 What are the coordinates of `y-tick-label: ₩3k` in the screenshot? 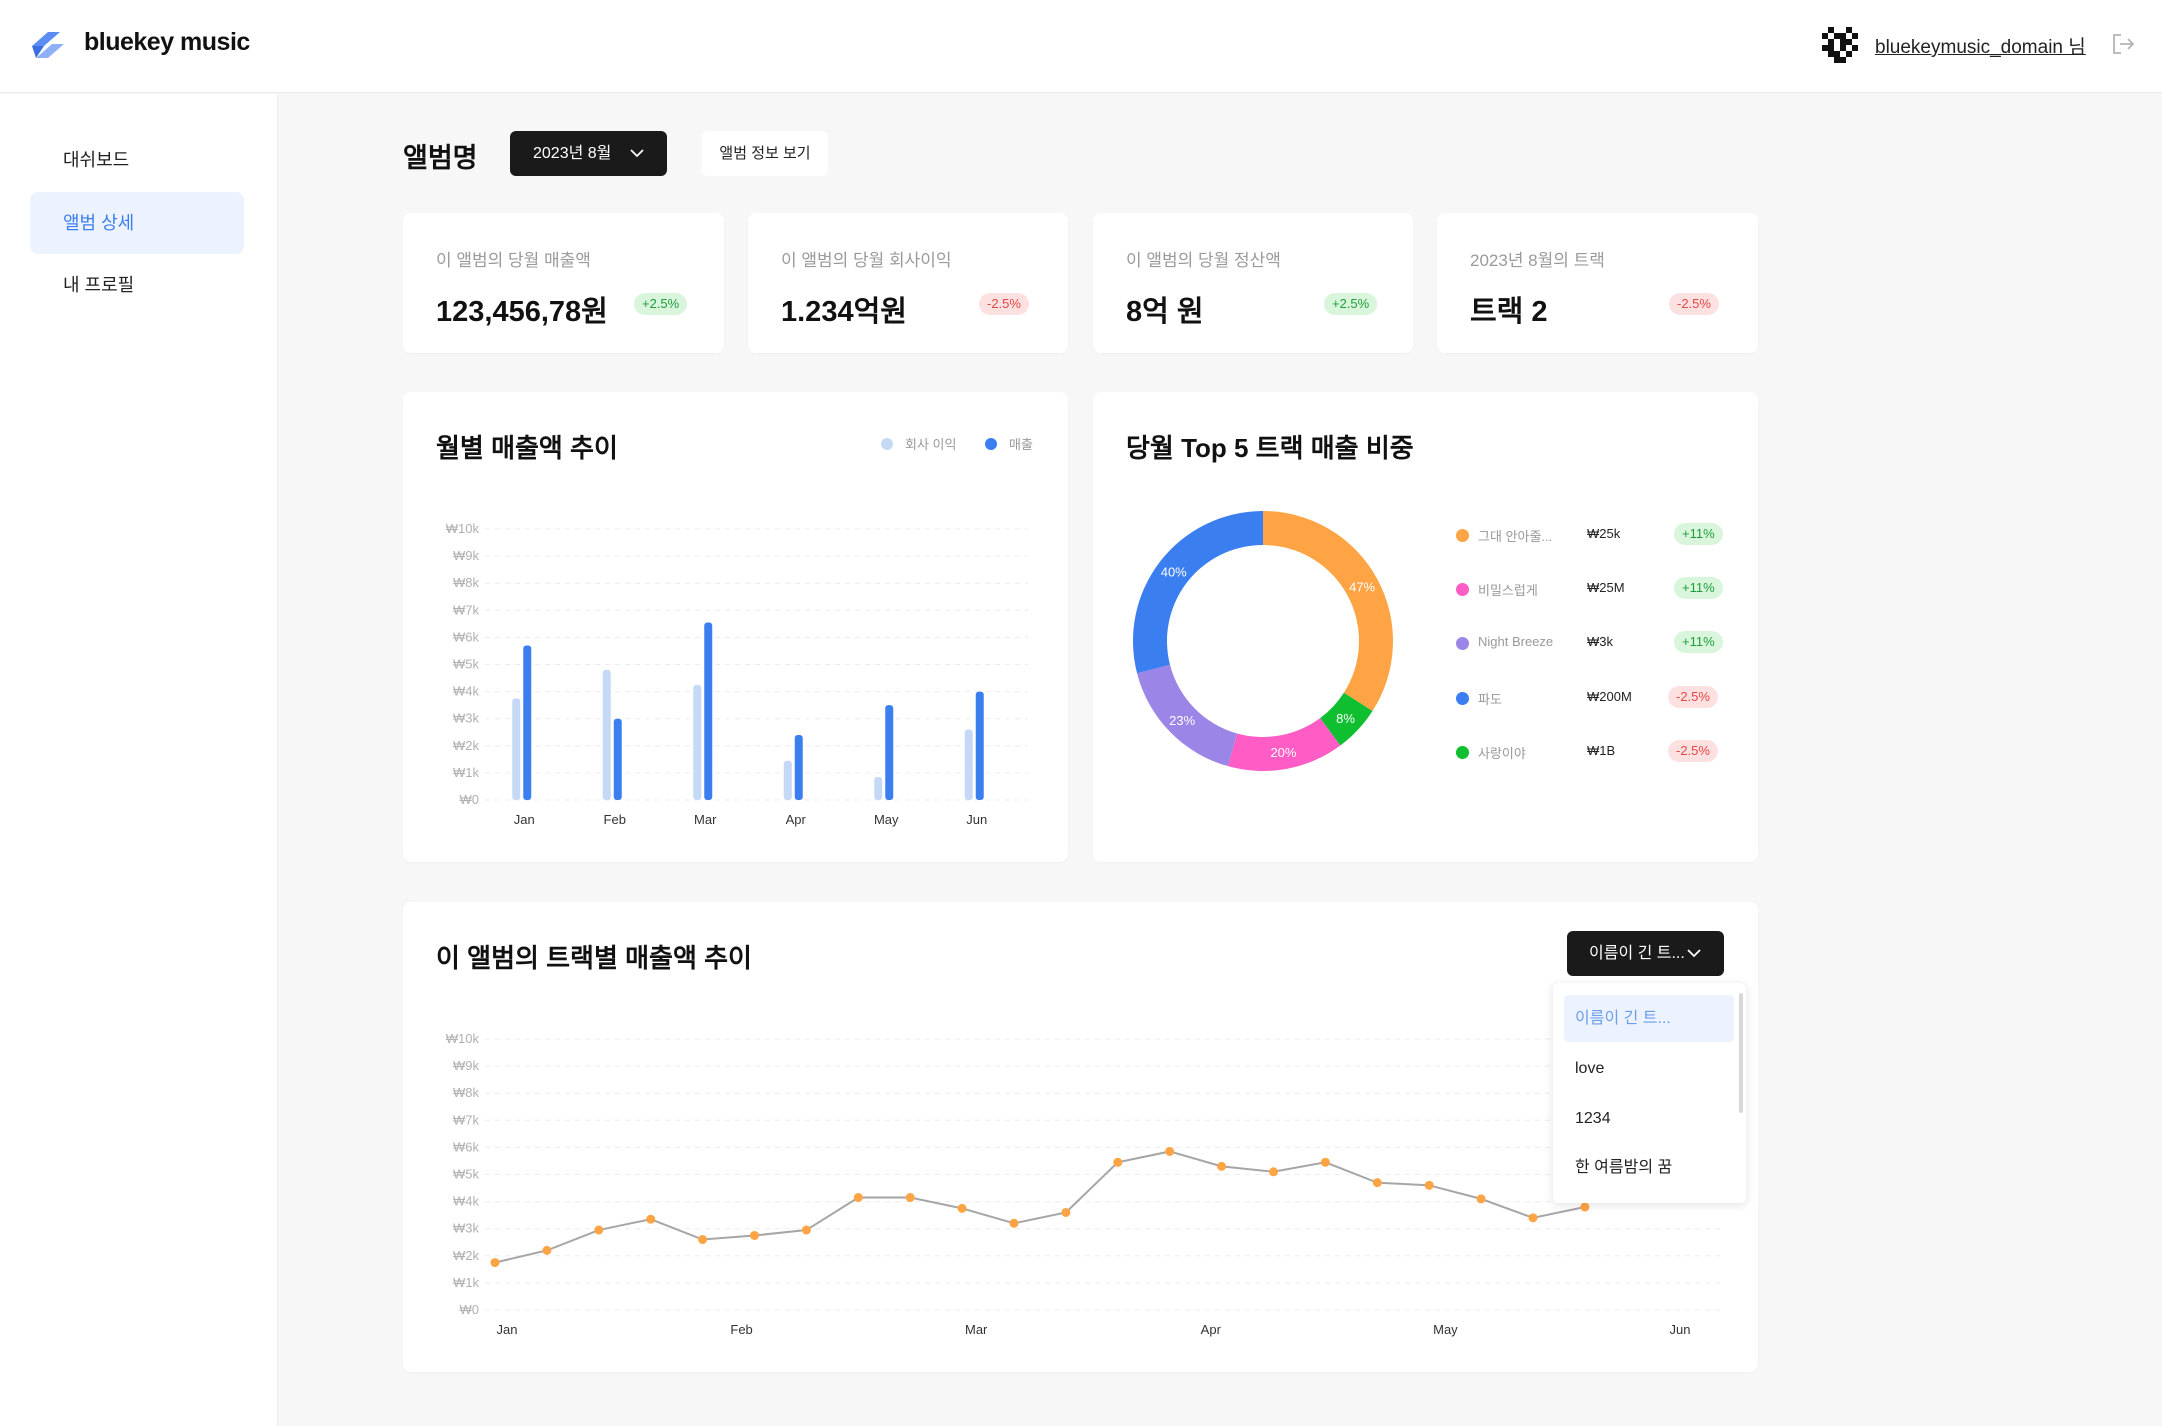 It's located at (466, 1228).